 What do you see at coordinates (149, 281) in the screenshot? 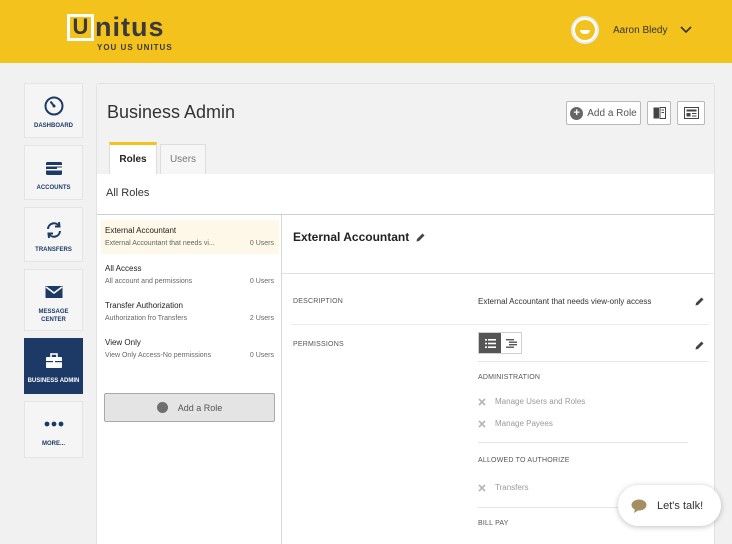
I see `role-description: All account and permissions` at bounding box center [149, 281].